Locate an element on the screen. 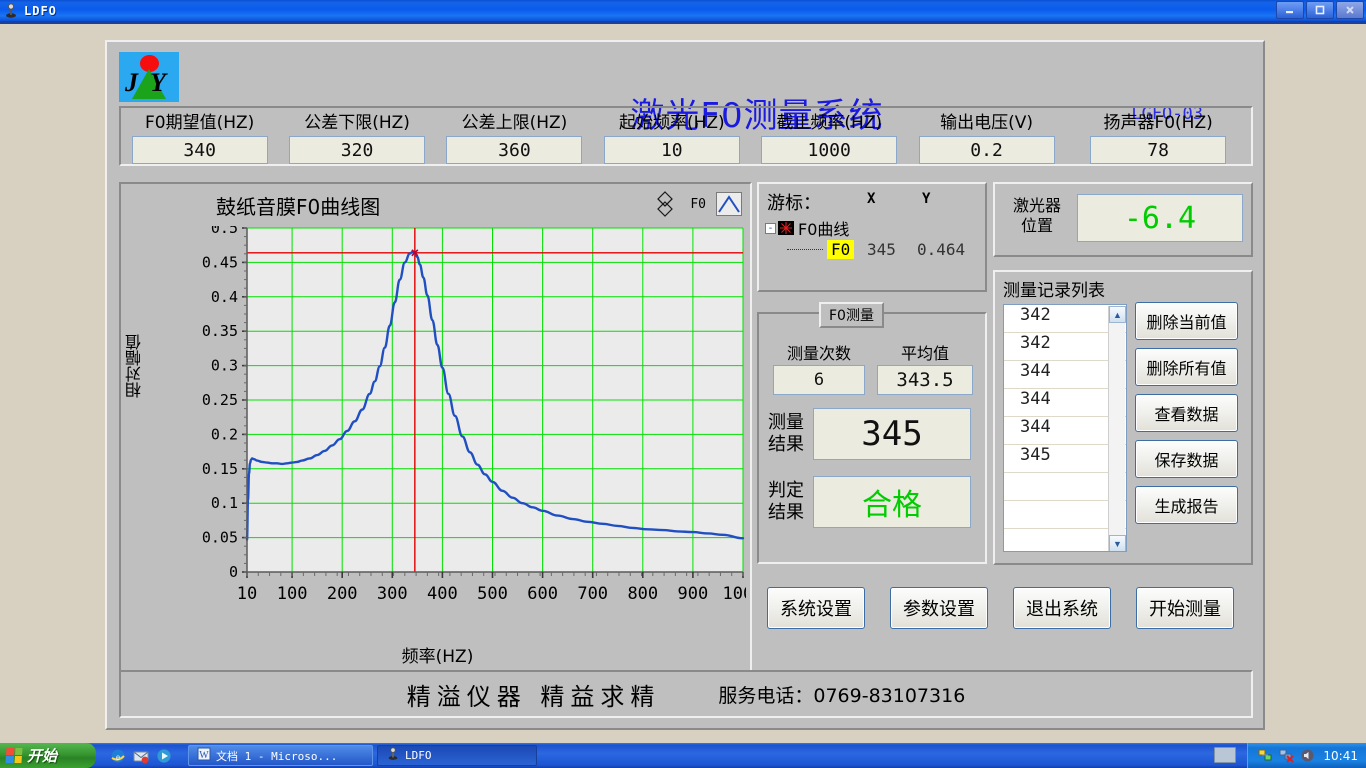 Image resolution: width=1366 pixels, height=768 pixels. laser-position-value: -6.4 is located at coordinates (1160, 218).